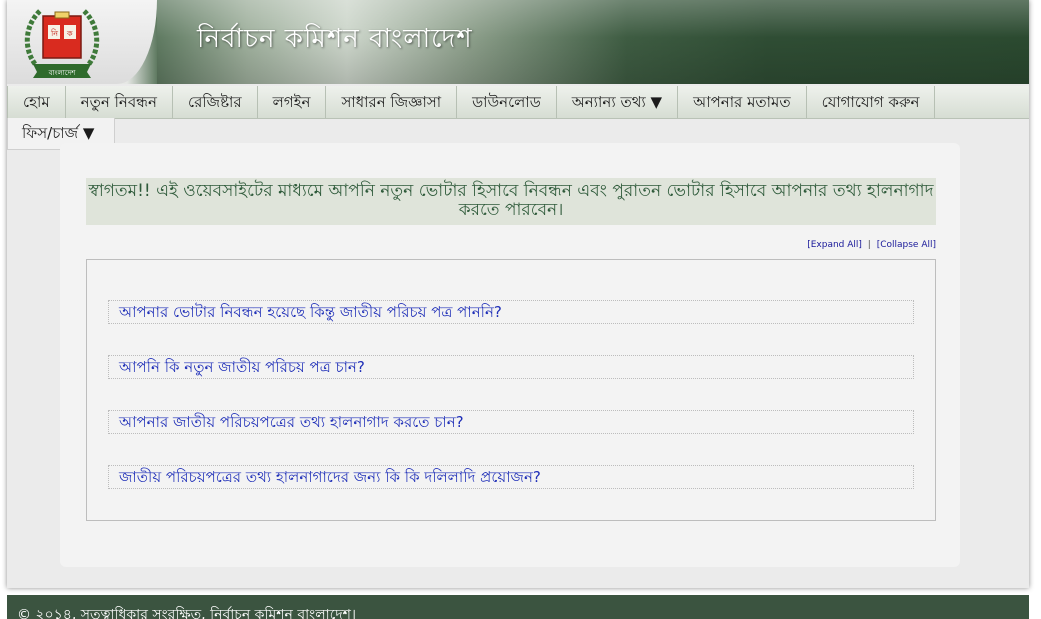  Describe the element at coordinates (618, 102) in the screenshot. I see `nav-item-other-info: অন্যান্য তথ্য ▼` at that location.